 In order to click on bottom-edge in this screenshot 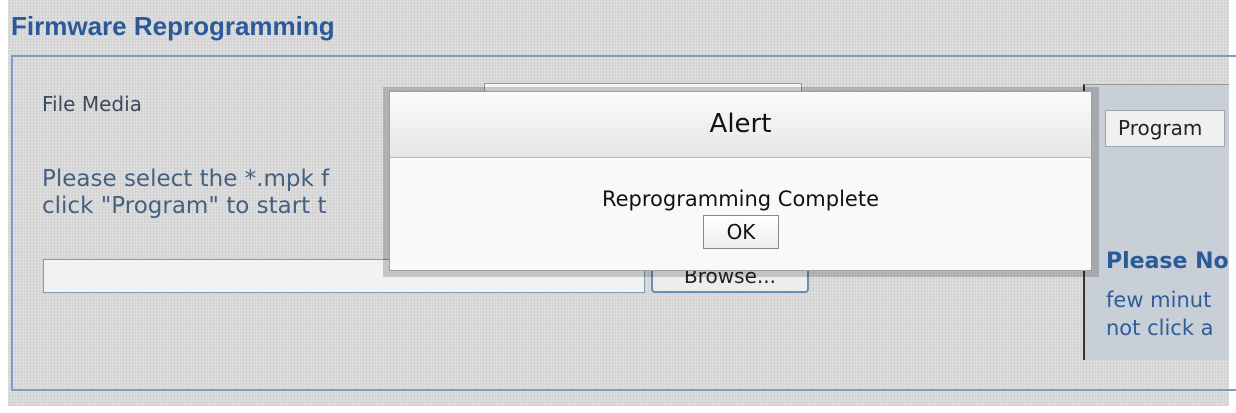, I will do `click(618, 409)`.